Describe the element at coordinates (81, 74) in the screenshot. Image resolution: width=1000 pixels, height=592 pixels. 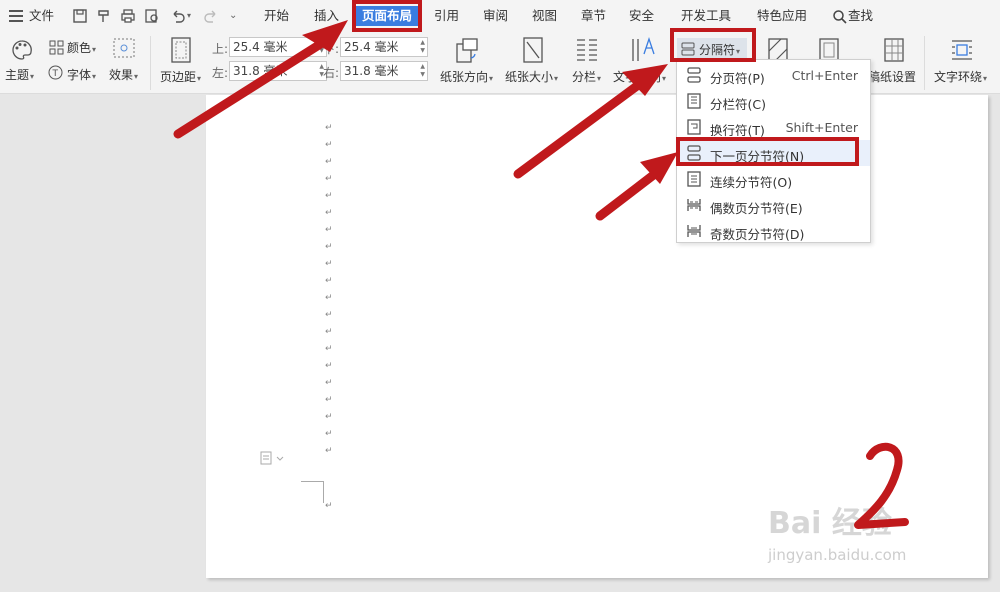
I see `font-button: 字体▾` at that location.